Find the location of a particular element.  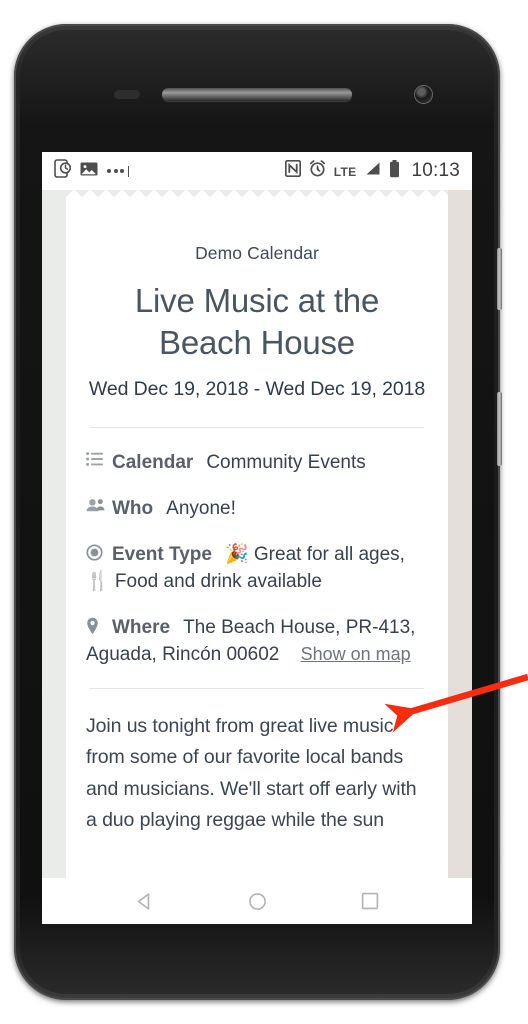

signal-icon is located at coordinates (372, 171).